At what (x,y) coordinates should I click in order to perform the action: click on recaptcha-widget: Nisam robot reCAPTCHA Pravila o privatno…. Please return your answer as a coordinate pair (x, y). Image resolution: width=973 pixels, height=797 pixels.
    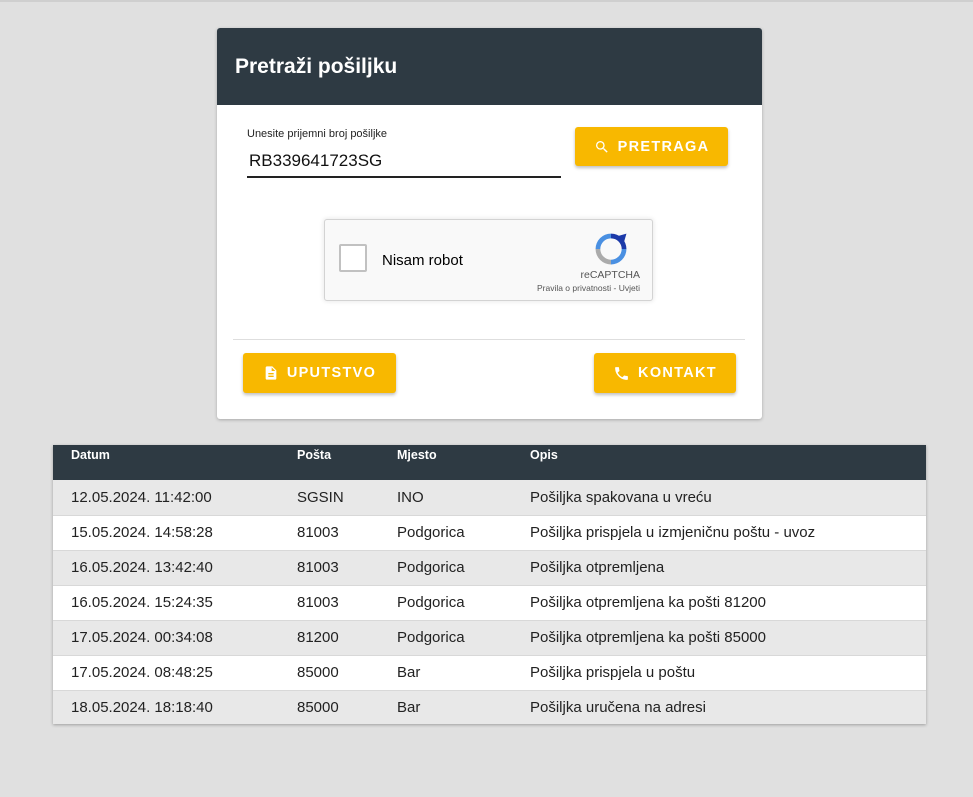
    Looking at the image, I should click on (488, 260).